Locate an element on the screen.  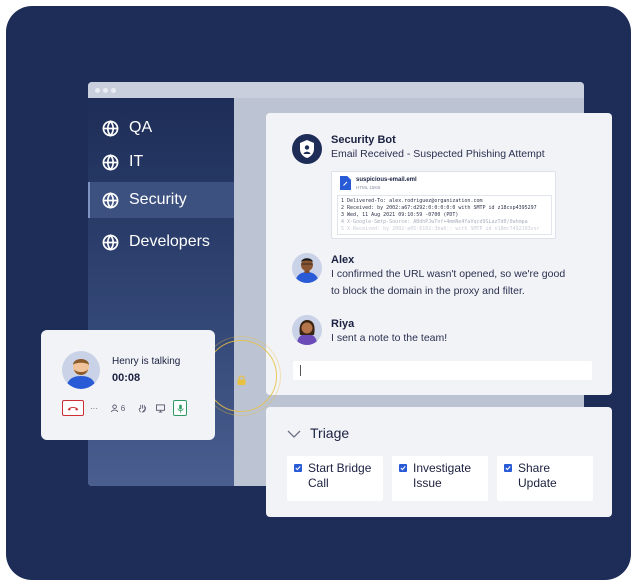
sidebar-item-label: Security is located at coordinates (158, 199).